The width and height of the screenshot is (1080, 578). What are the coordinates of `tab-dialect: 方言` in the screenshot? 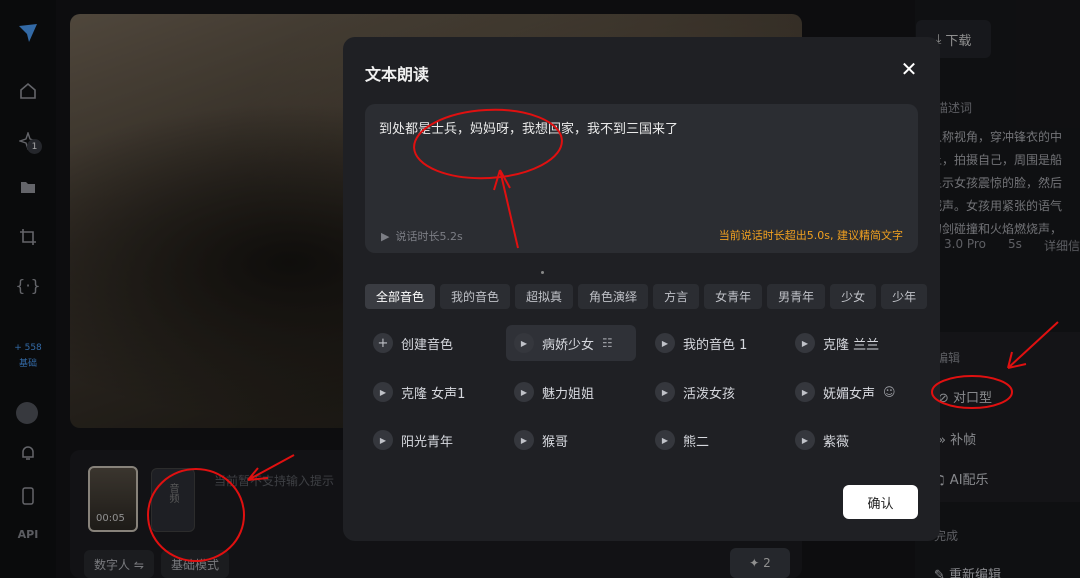 It's located at (676, 296).